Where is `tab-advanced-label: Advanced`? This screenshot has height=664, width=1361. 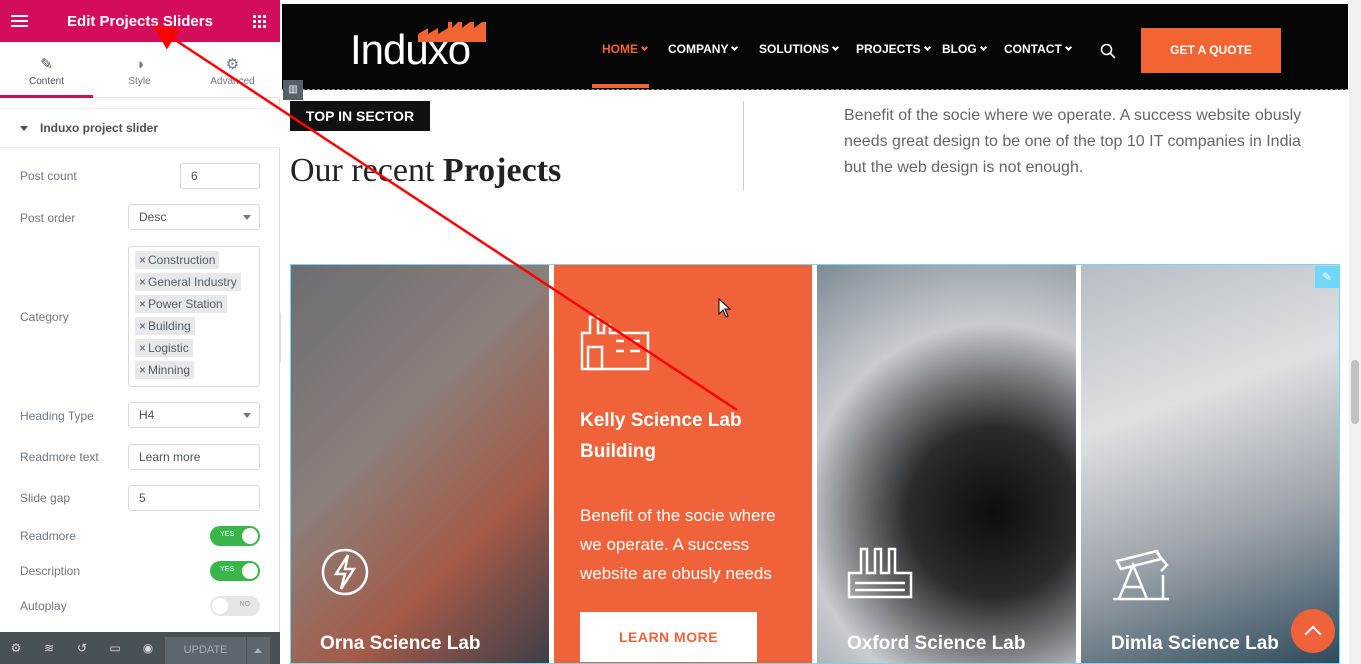
tab-advanced-label: Advanced is located at coordinates (232, 81).